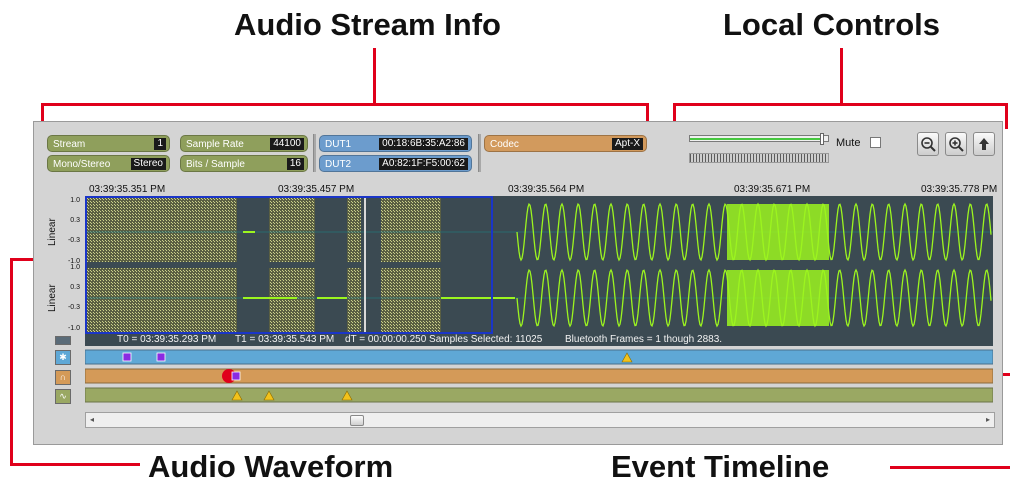  I want to click on bluetooth-icon: ✱, so click(63, 357).